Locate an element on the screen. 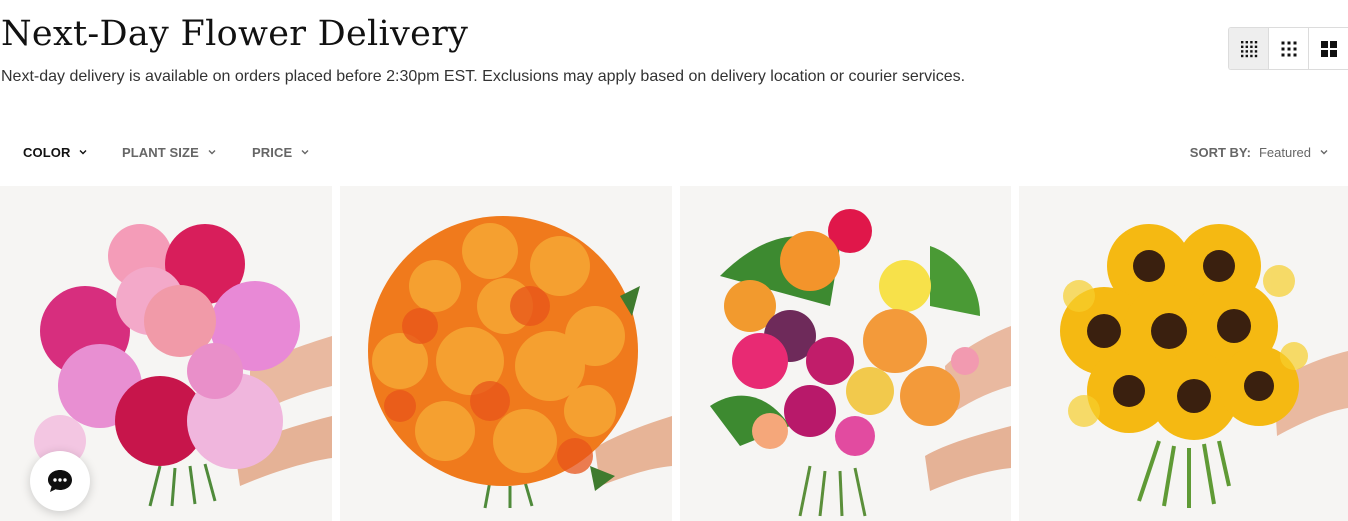 This screenshot has width=1348, height=521. view-4-column-button is located at coordinates (1249, 48).